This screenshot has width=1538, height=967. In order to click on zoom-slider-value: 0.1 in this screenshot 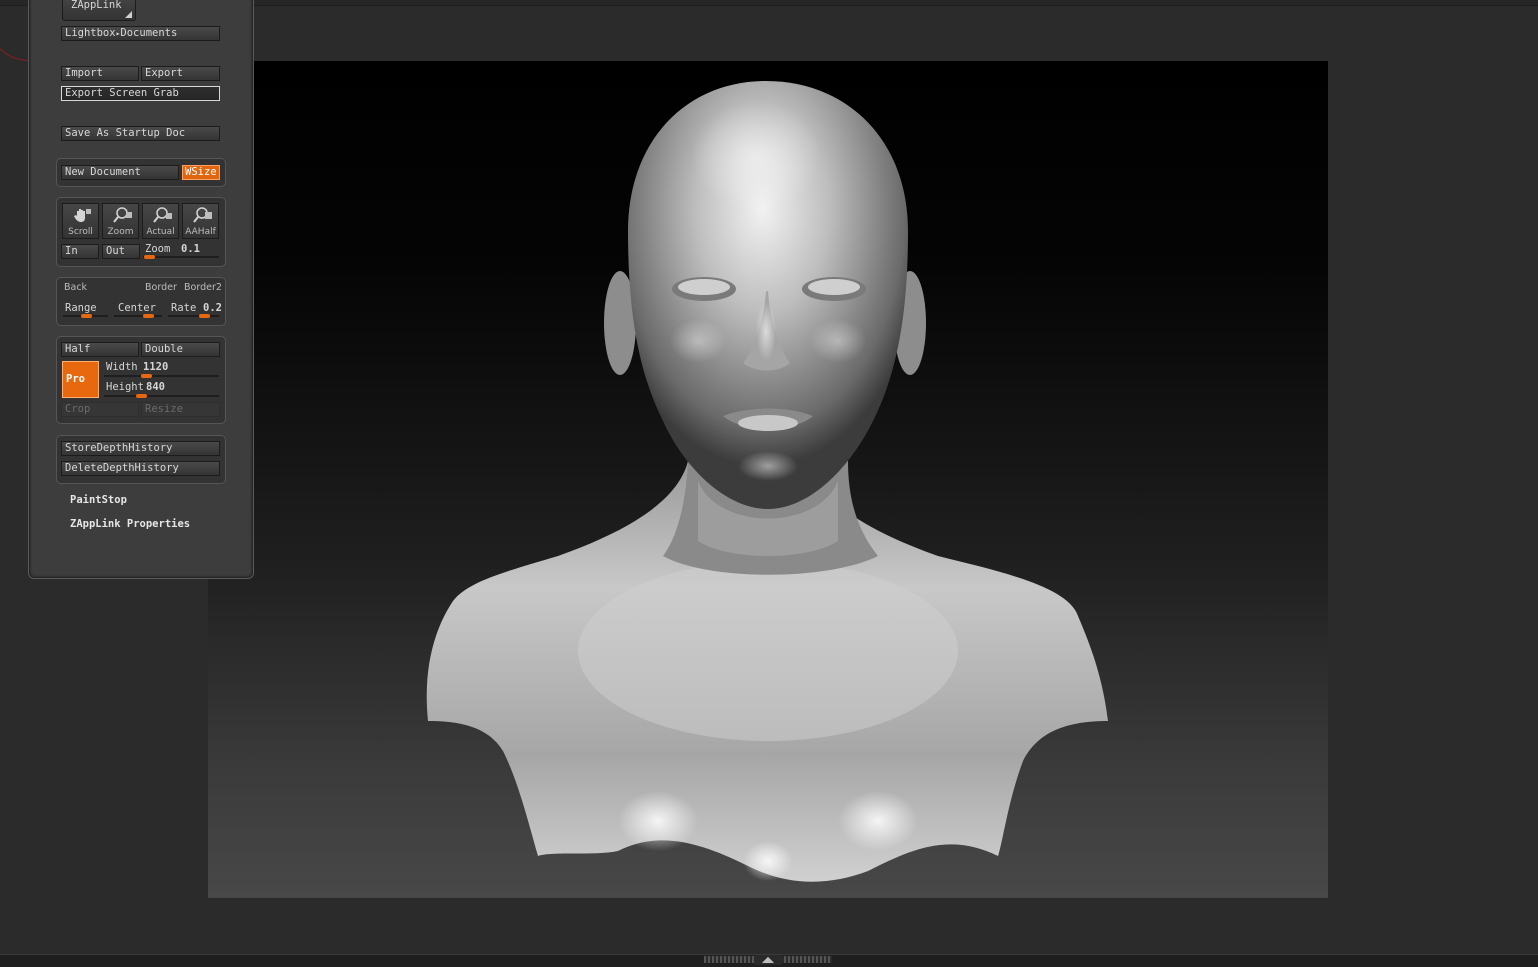, I will do `click(190, 249)`.